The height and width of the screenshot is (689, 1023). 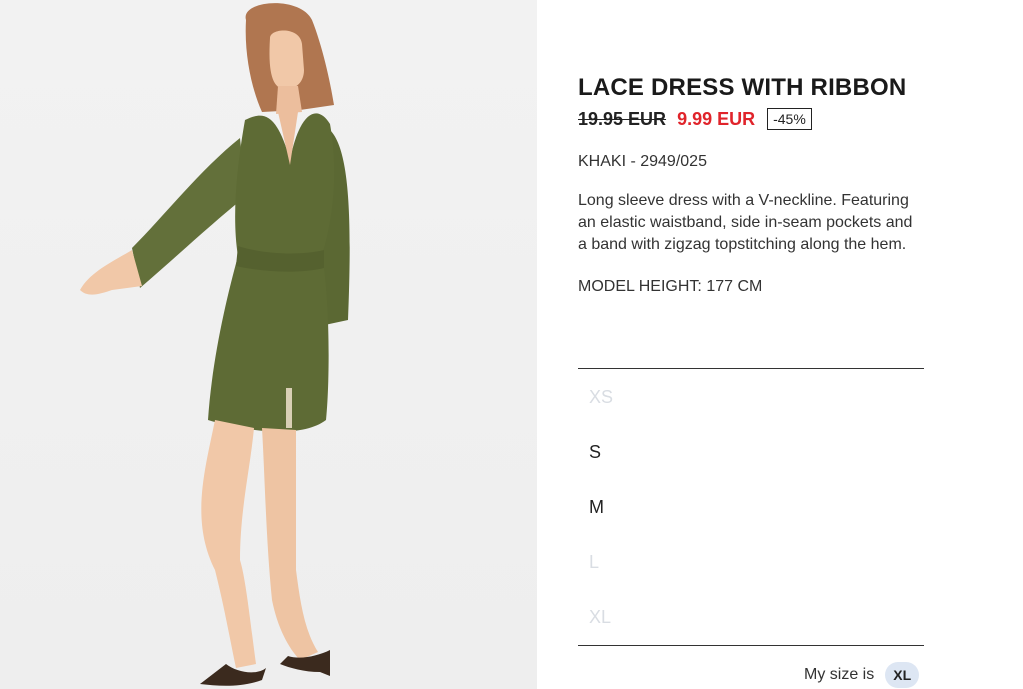 I want to click on model-height: MODEL HEIGHT: 177 CM, so click(x=670, y=286).